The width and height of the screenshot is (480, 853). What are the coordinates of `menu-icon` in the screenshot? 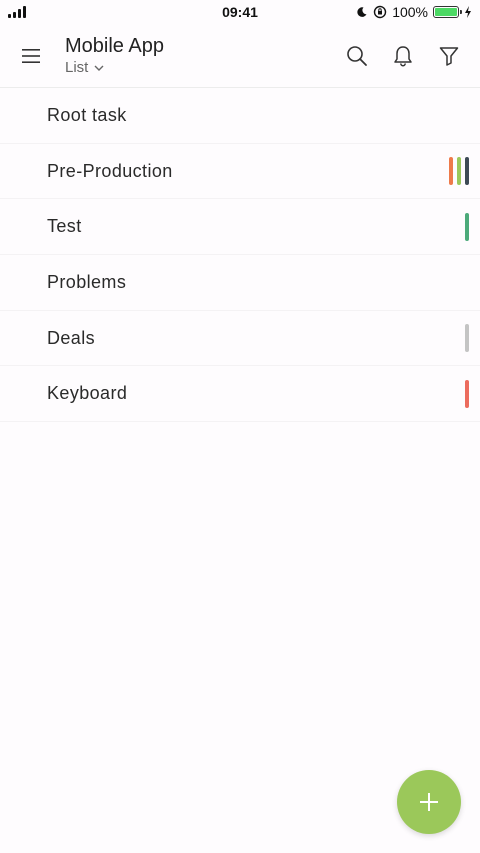 It's located at (31, 55).